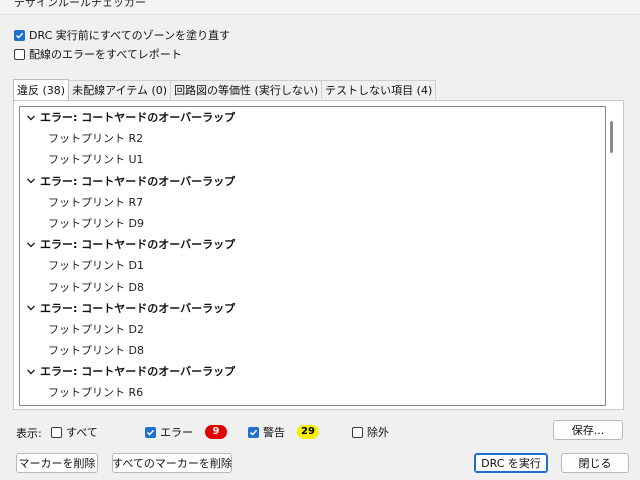  Describe the element at coordinates (19, 35) in the screenshot. I see `refill-zones-checkbox` at that location.